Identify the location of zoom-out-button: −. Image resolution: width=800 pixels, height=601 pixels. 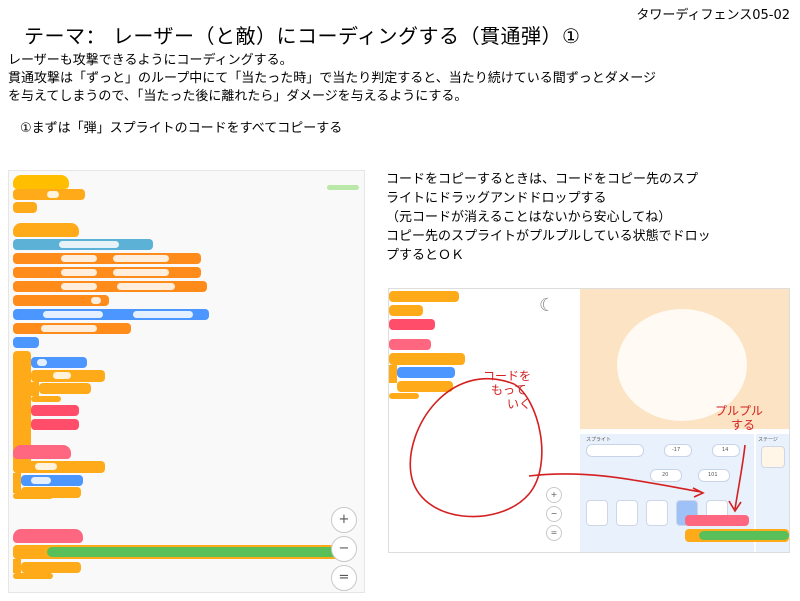
(344, 549).